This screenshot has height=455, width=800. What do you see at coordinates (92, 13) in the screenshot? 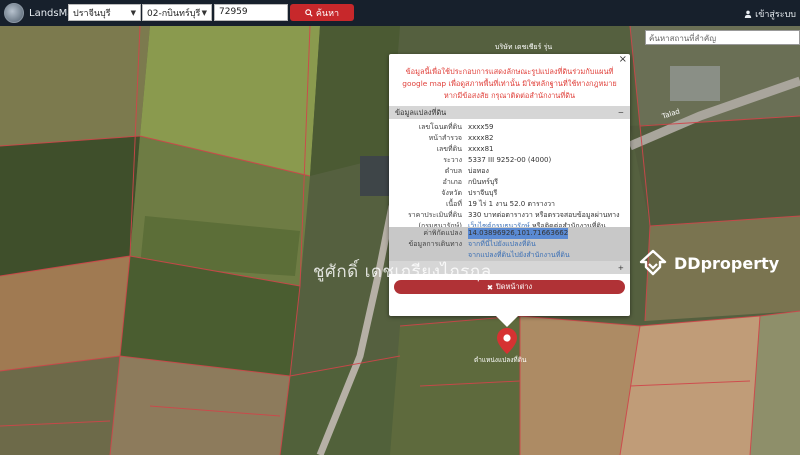
I see `province-value: ปราจีนบุรี` at bounding box center [92, 13].